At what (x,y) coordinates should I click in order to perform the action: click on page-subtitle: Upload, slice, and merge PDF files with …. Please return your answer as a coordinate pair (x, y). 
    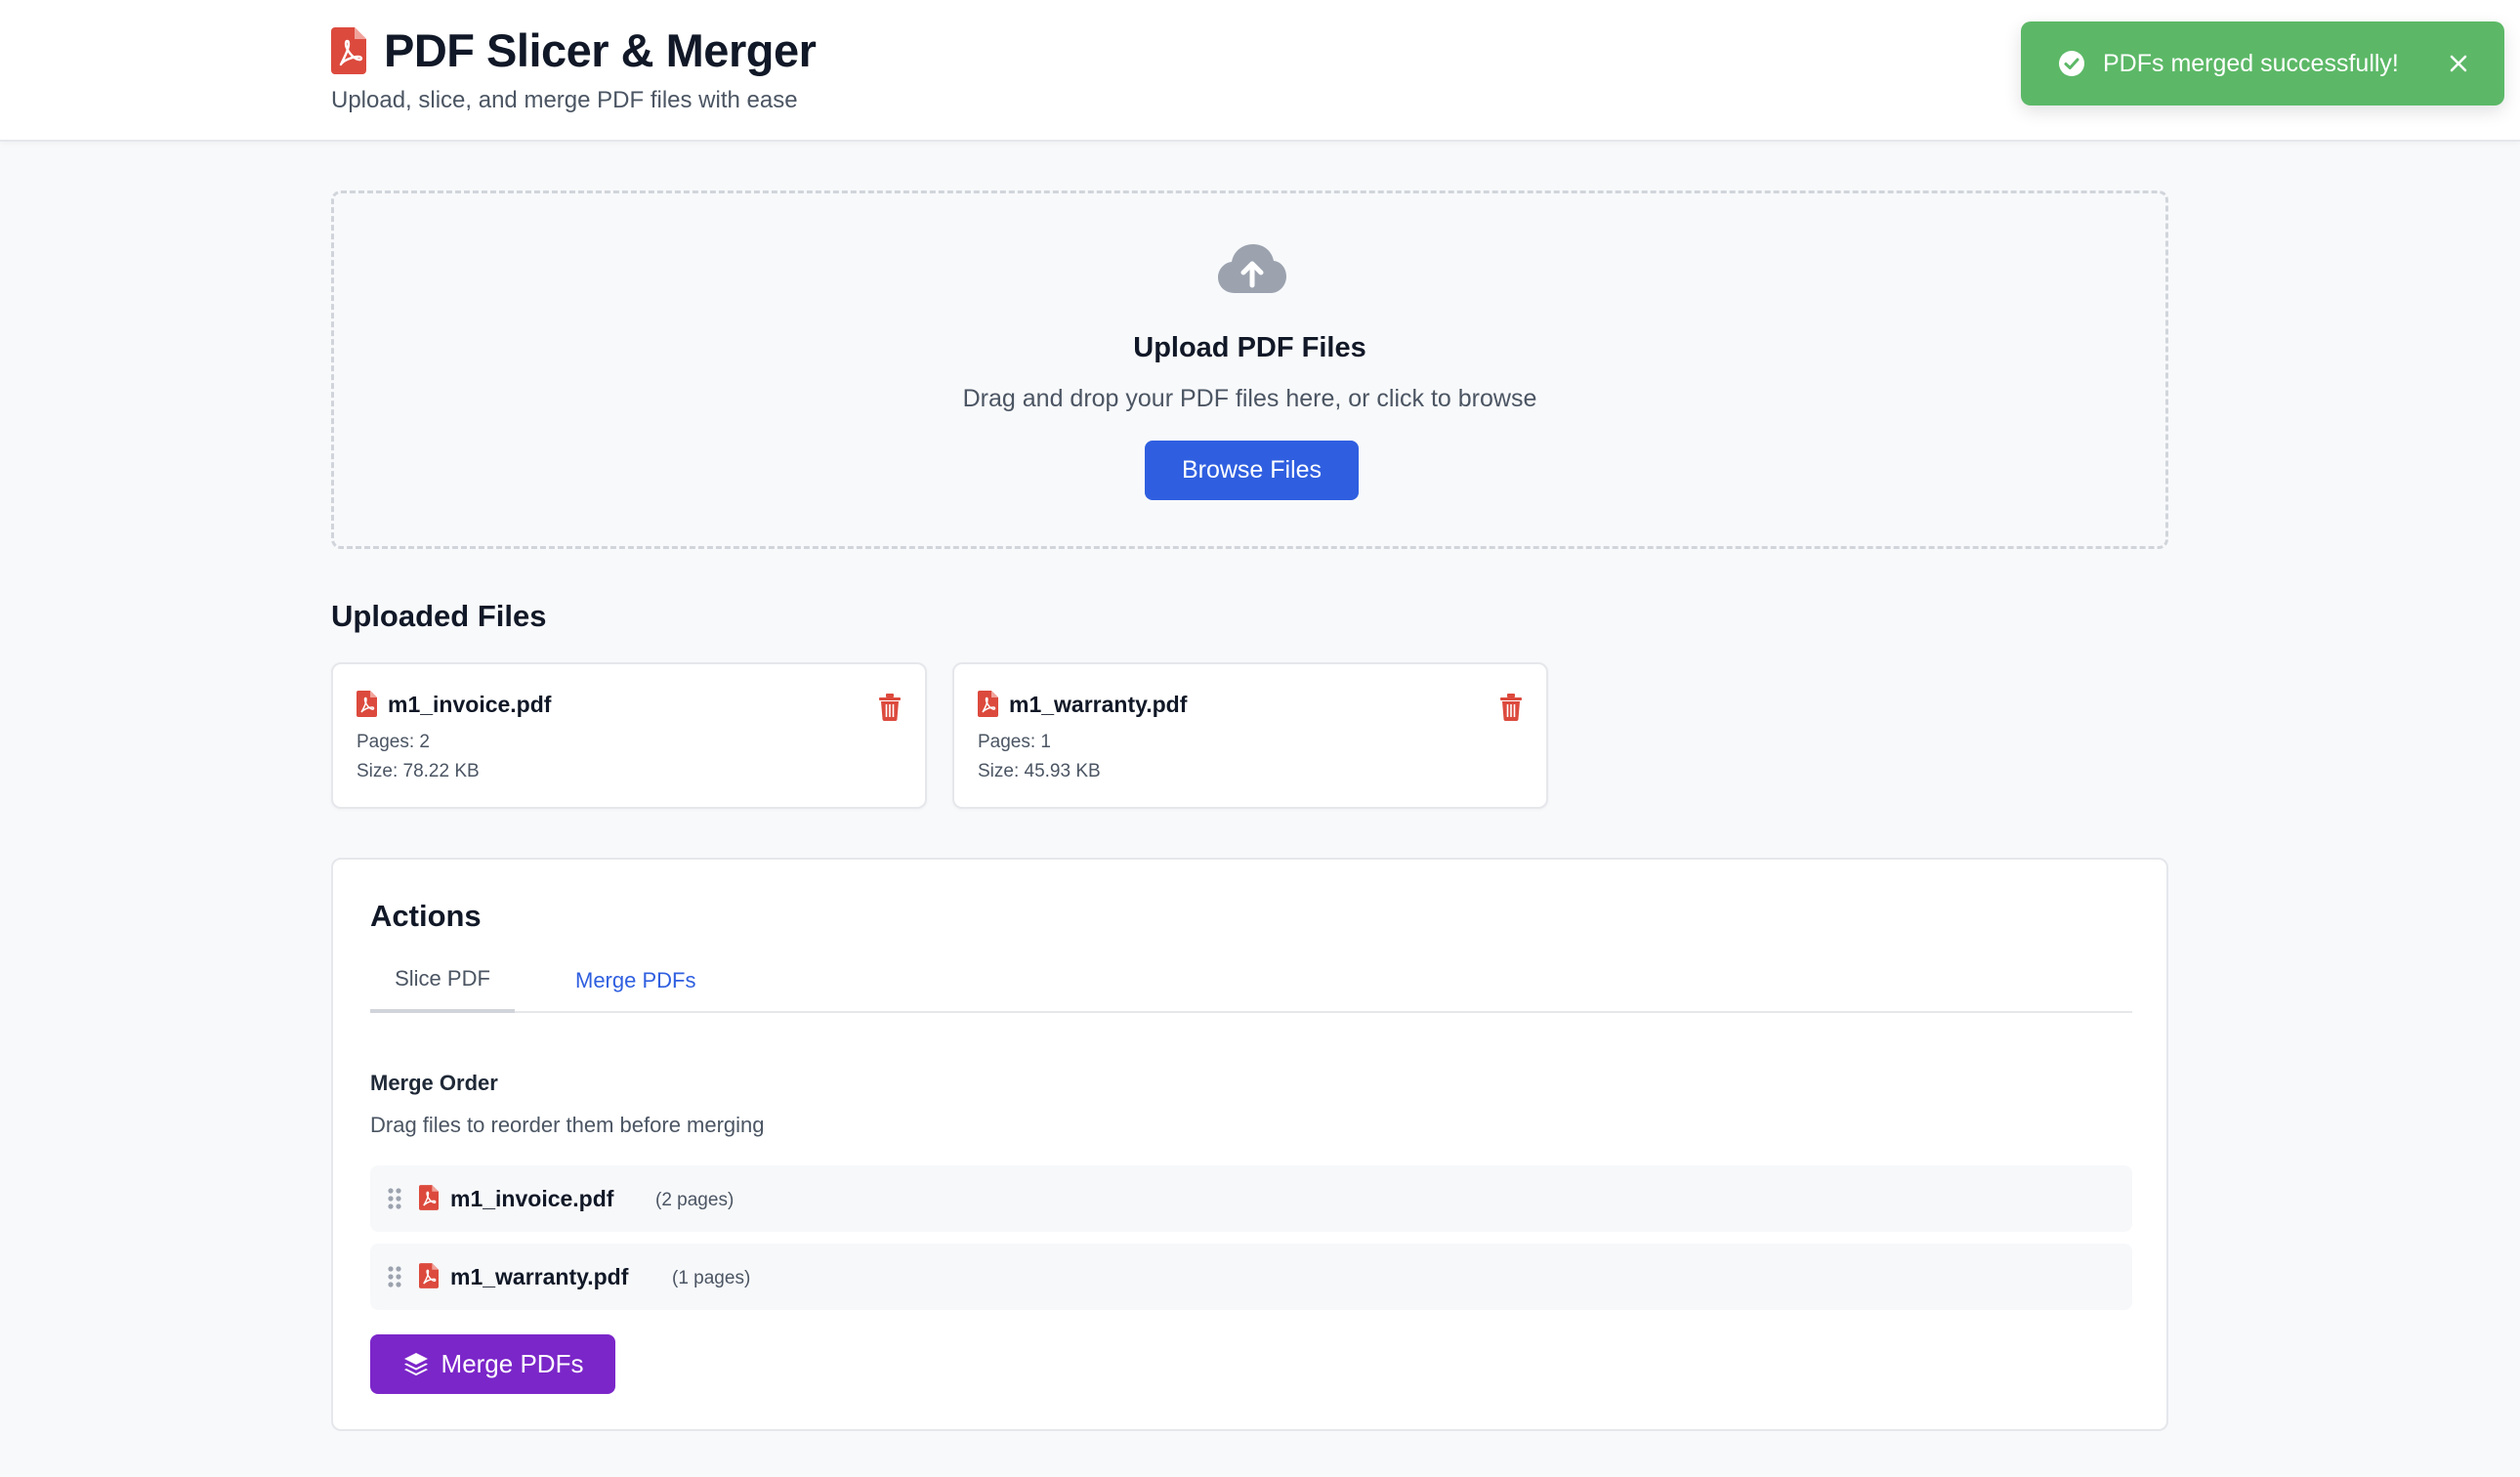
    Looking at the image, I should click on (564, 100).